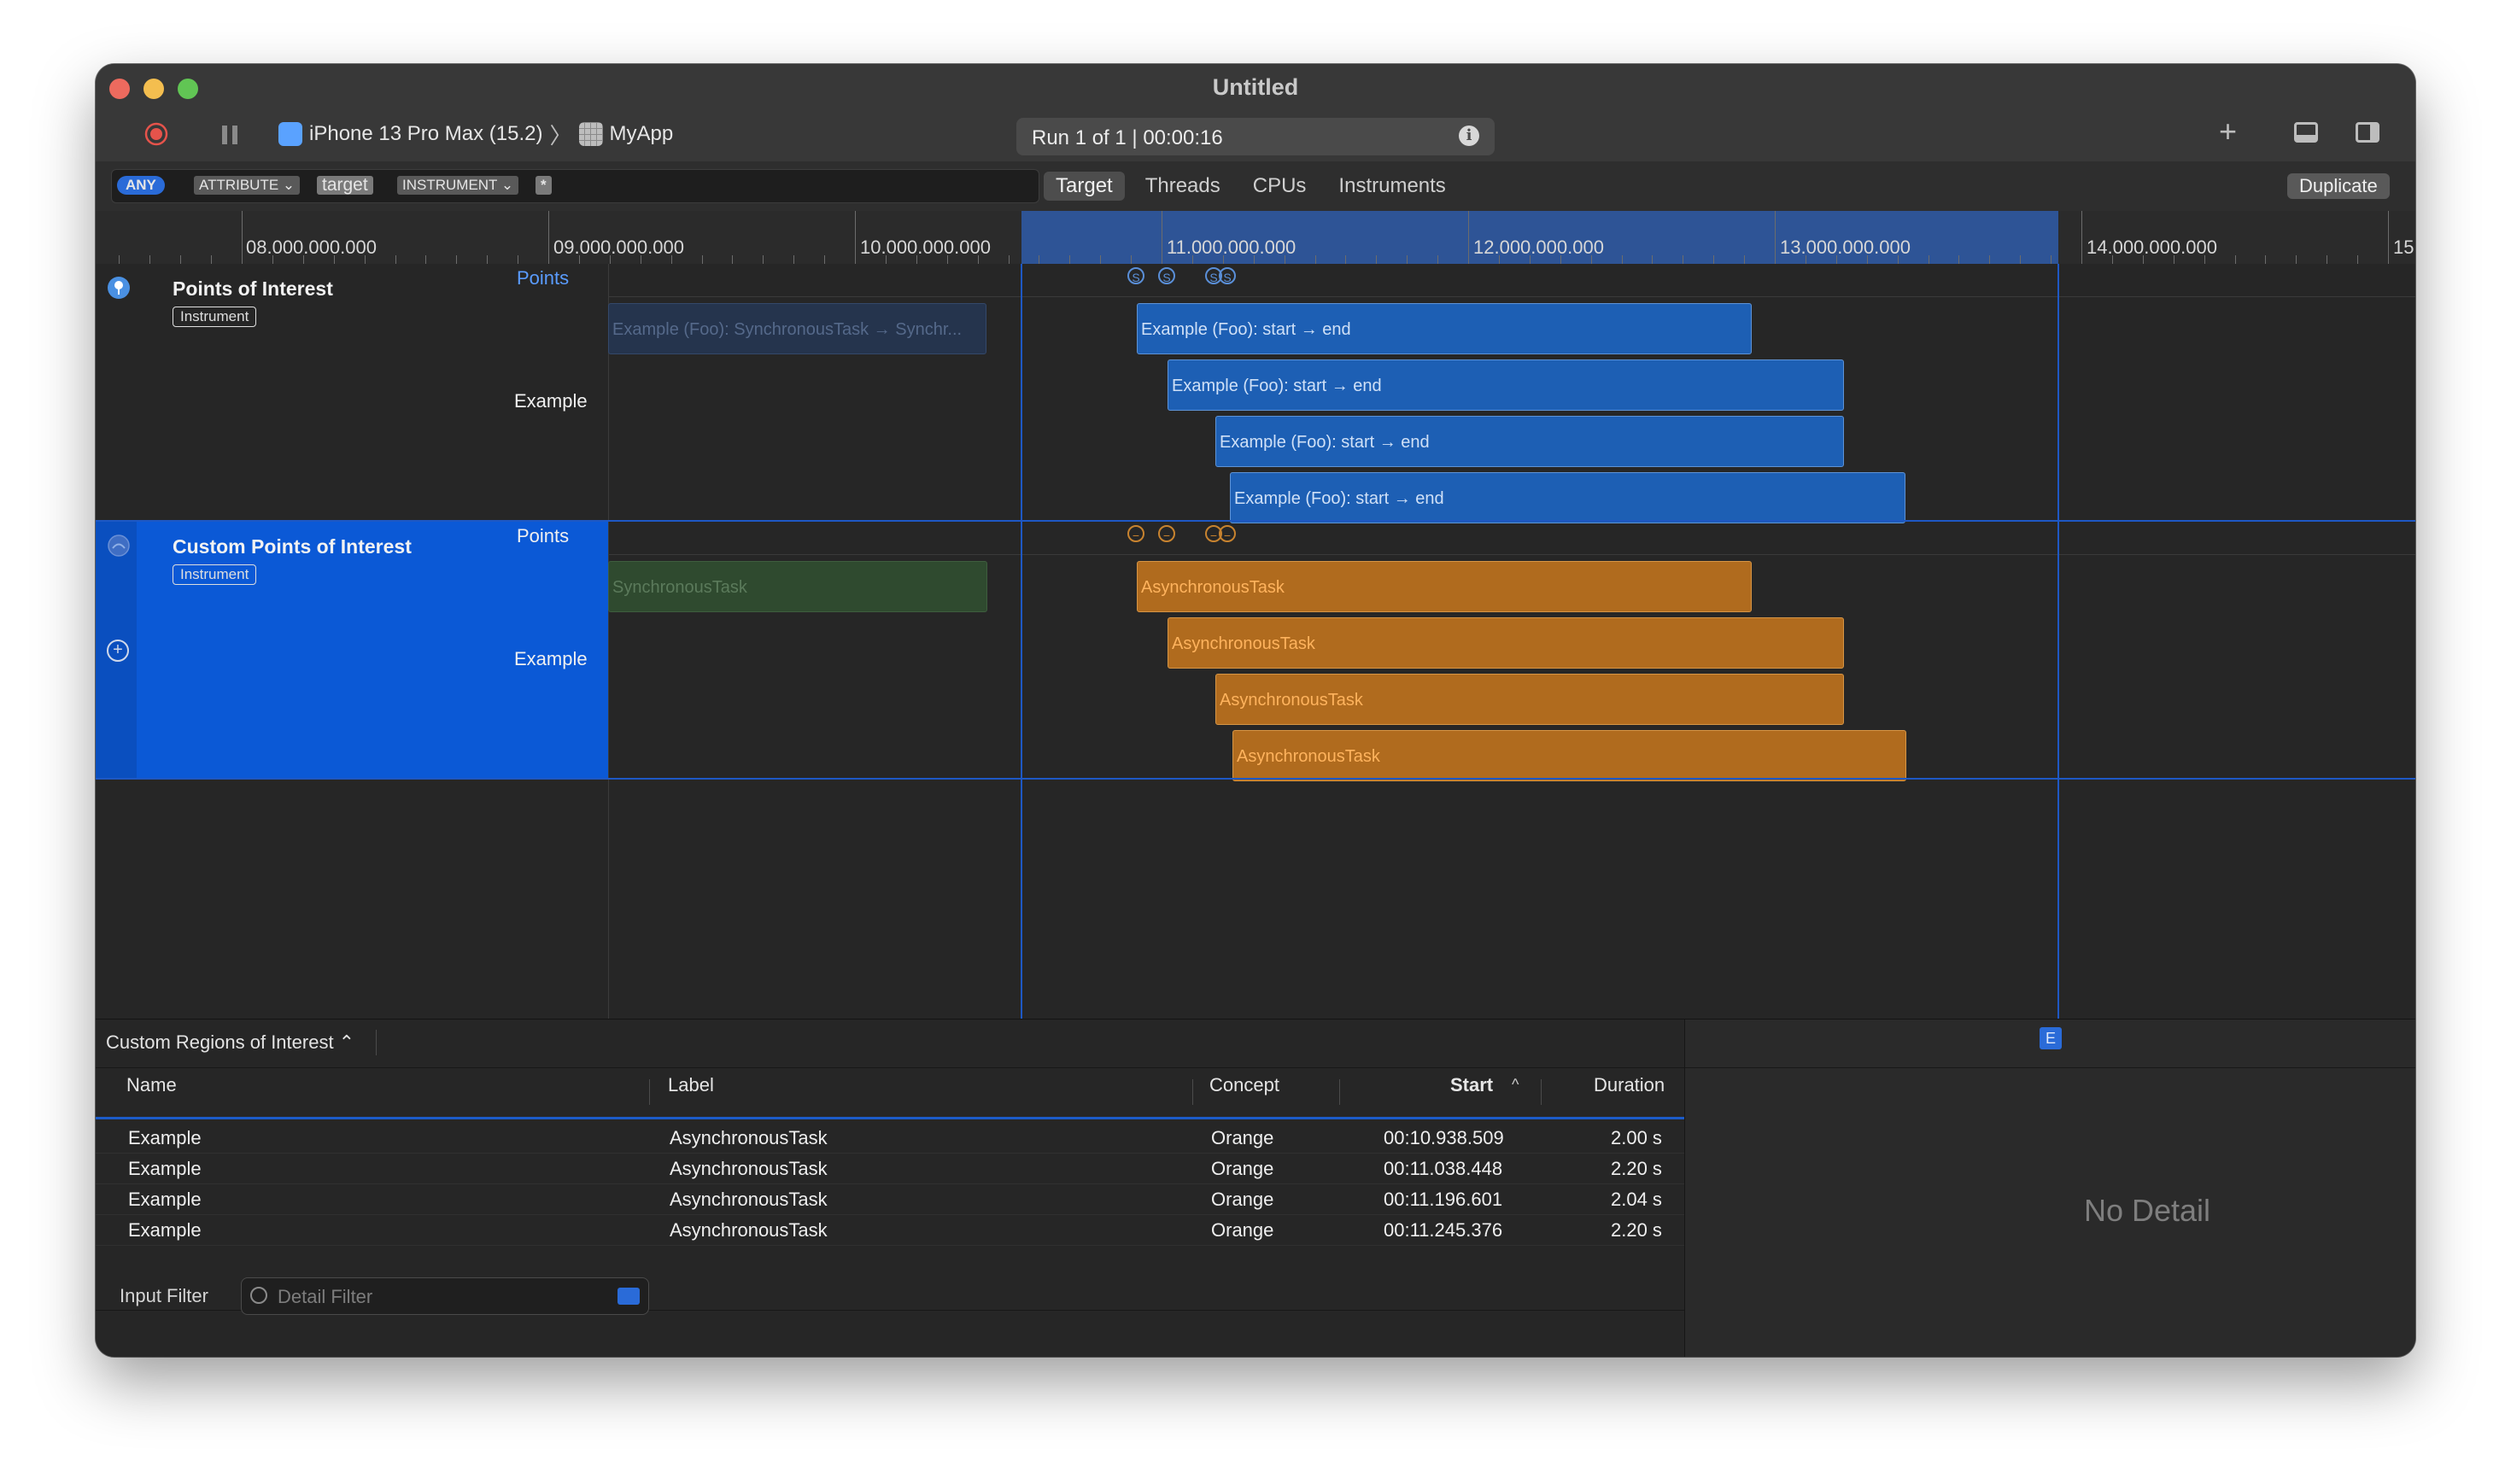 Image resolution: width=2511 pixels, height=1484 pixels. I want to click on ruler-label: 11.000.000.000, so click(1231, 247).